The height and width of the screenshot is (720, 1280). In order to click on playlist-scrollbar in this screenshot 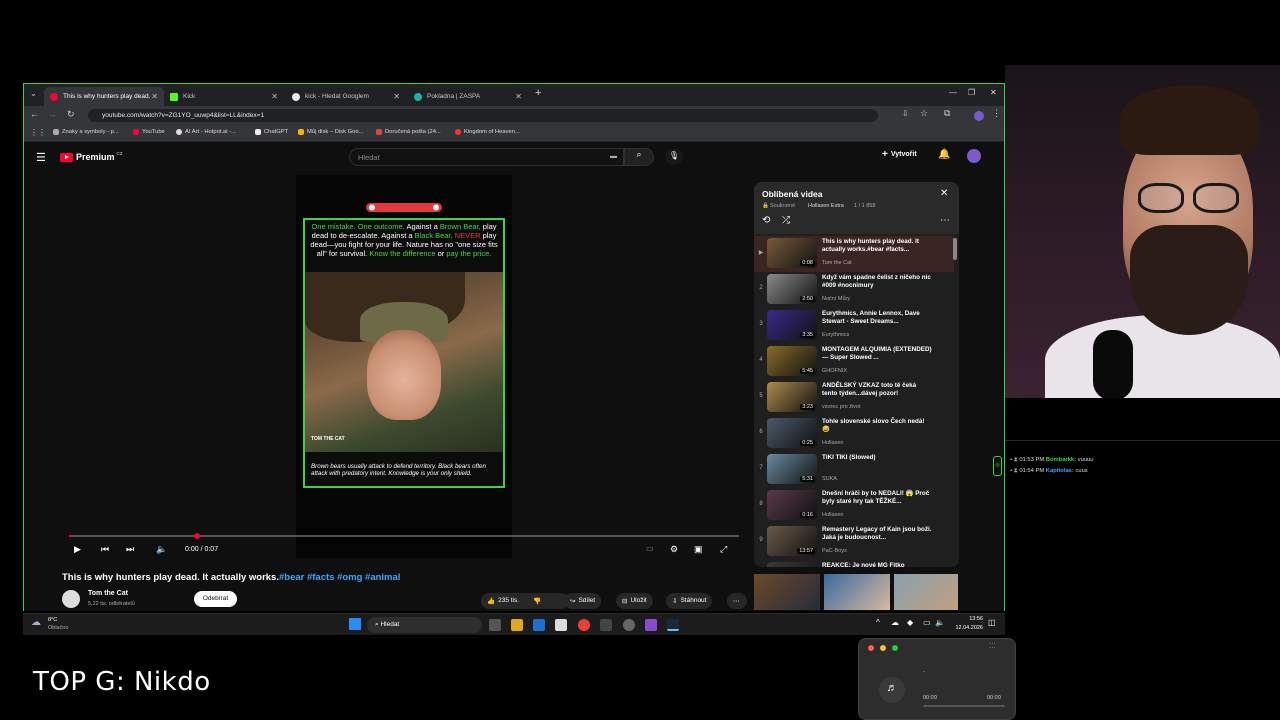, I will do `click(955, 249)`.